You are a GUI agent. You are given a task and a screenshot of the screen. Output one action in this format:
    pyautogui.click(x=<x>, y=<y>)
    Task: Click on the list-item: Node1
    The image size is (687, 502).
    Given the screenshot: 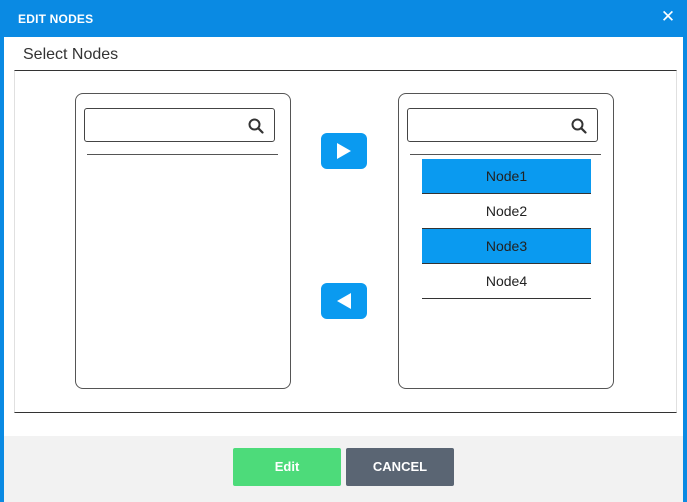 What is the action you would take?
    pyautogui.click(x=506, y=176)
    